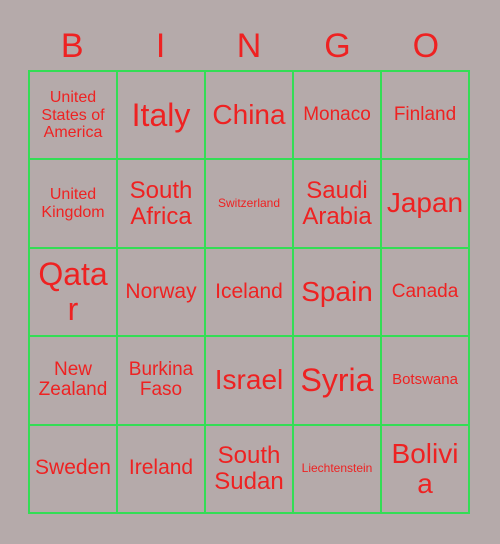 The width and height of the screenshot is (500, 544). I want to click on bingo-cell-label: Israel, so click(249, 380).